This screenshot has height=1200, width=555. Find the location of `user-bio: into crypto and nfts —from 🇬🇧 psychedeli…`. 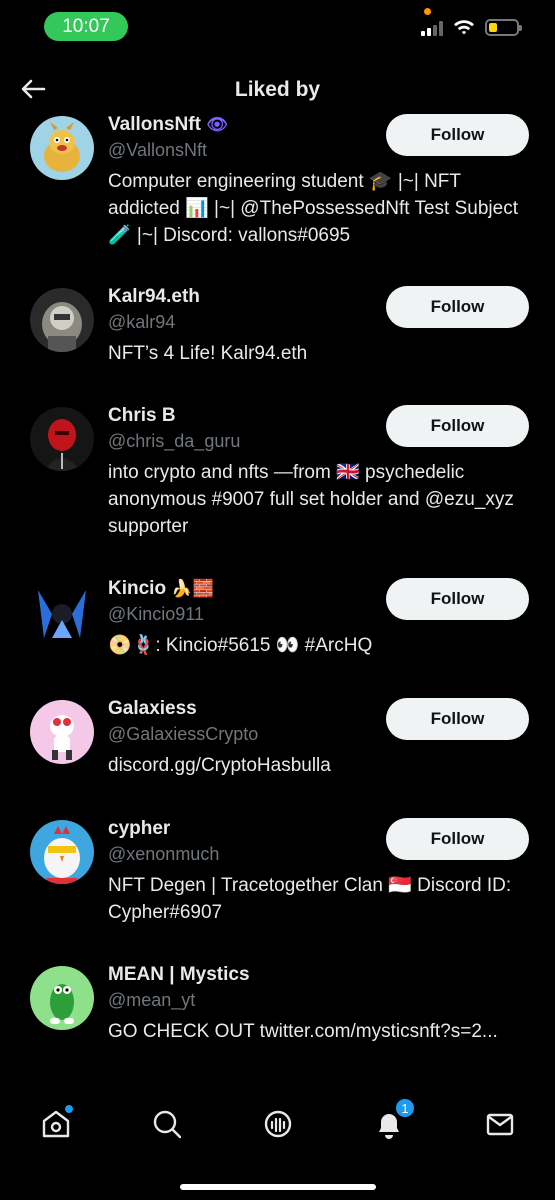

user-bio: into crypto and nfts —from 🇬🇧 psychedeli… is located at coordinates (311, 499).